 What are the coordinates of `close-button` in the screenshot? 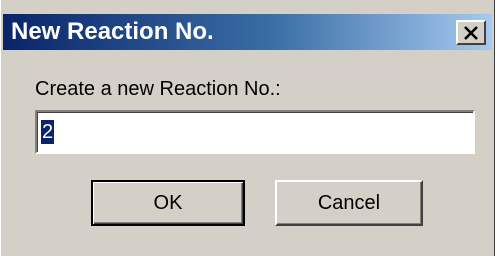 It's located at (471, 32).